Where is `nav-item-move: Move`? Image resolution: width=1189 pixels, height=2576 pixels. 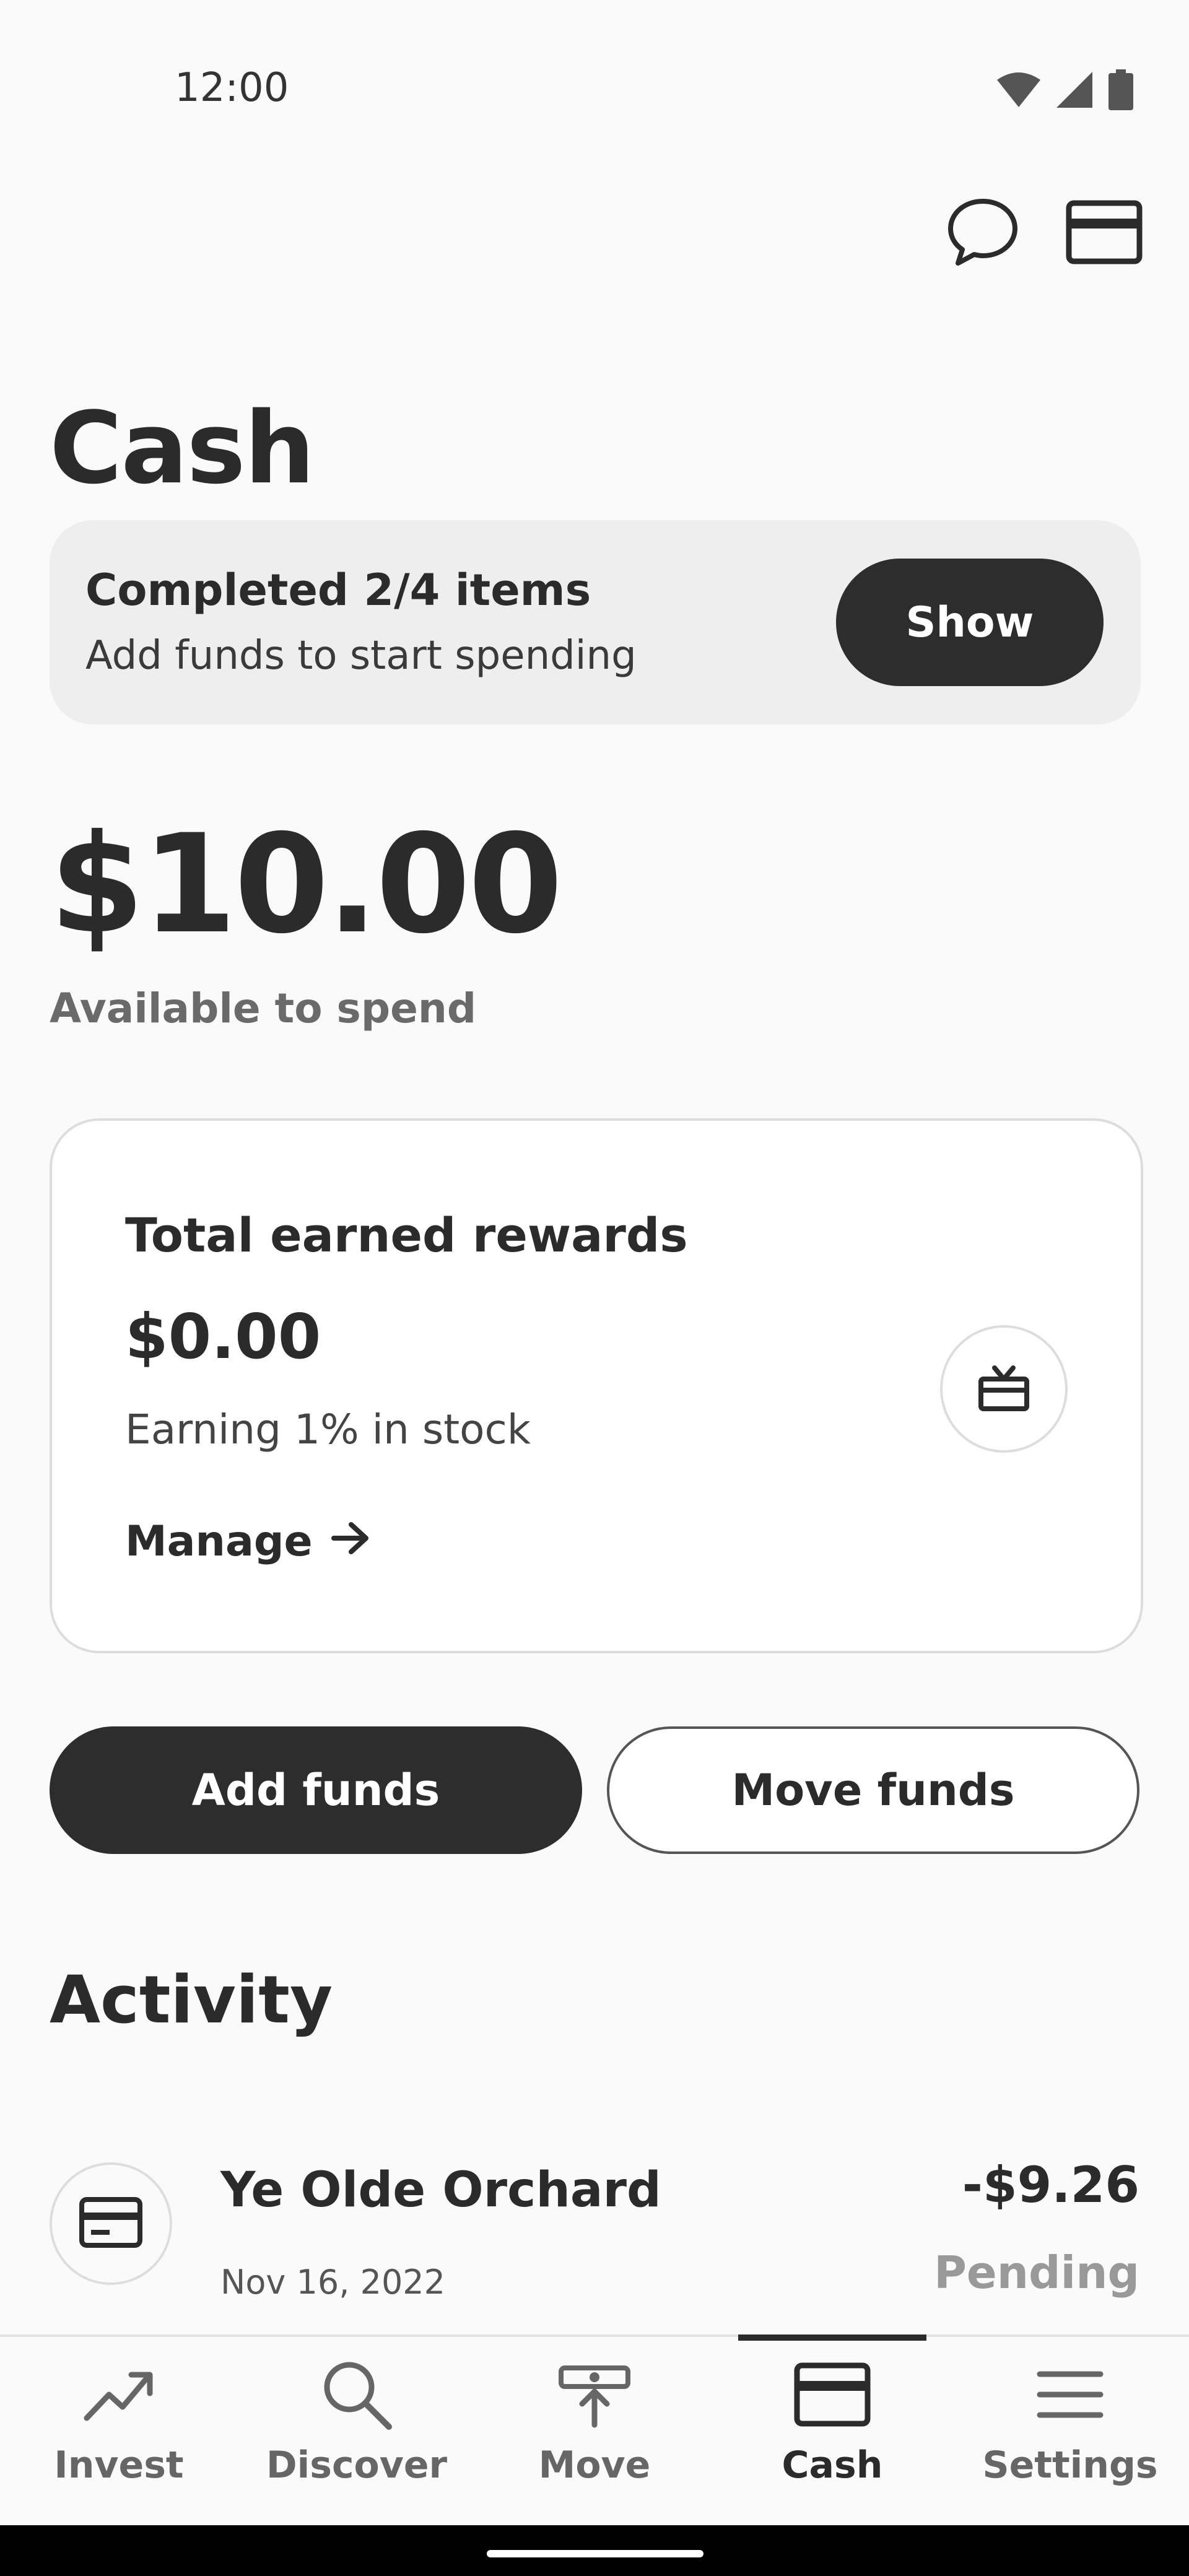
nav-item-move: Move is located at coordinates (594, 2432).